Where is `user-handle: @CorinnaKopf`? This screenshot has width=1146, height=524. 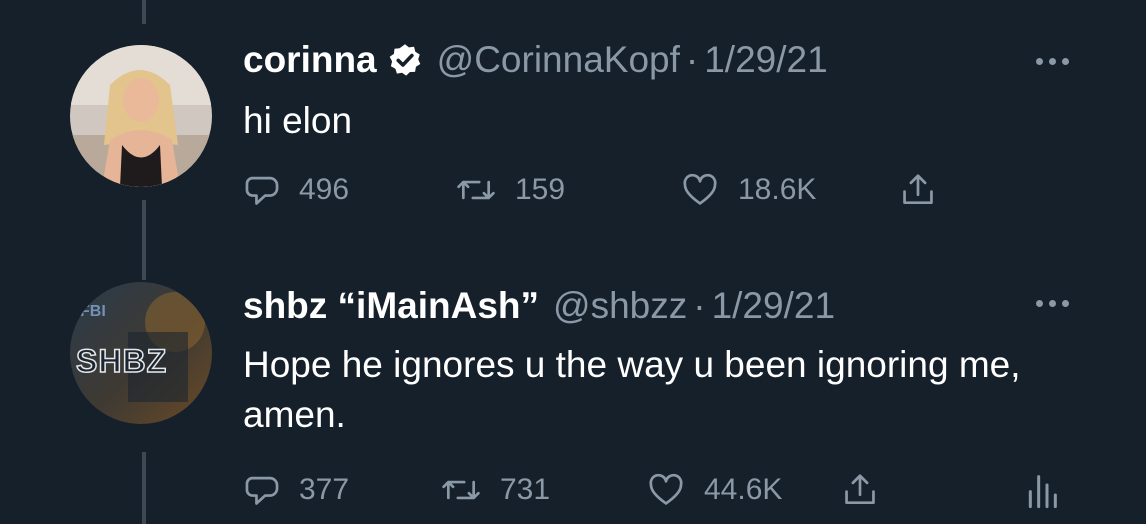 user-handle: @CorinnaKopf is located at coordinates (558, 60).